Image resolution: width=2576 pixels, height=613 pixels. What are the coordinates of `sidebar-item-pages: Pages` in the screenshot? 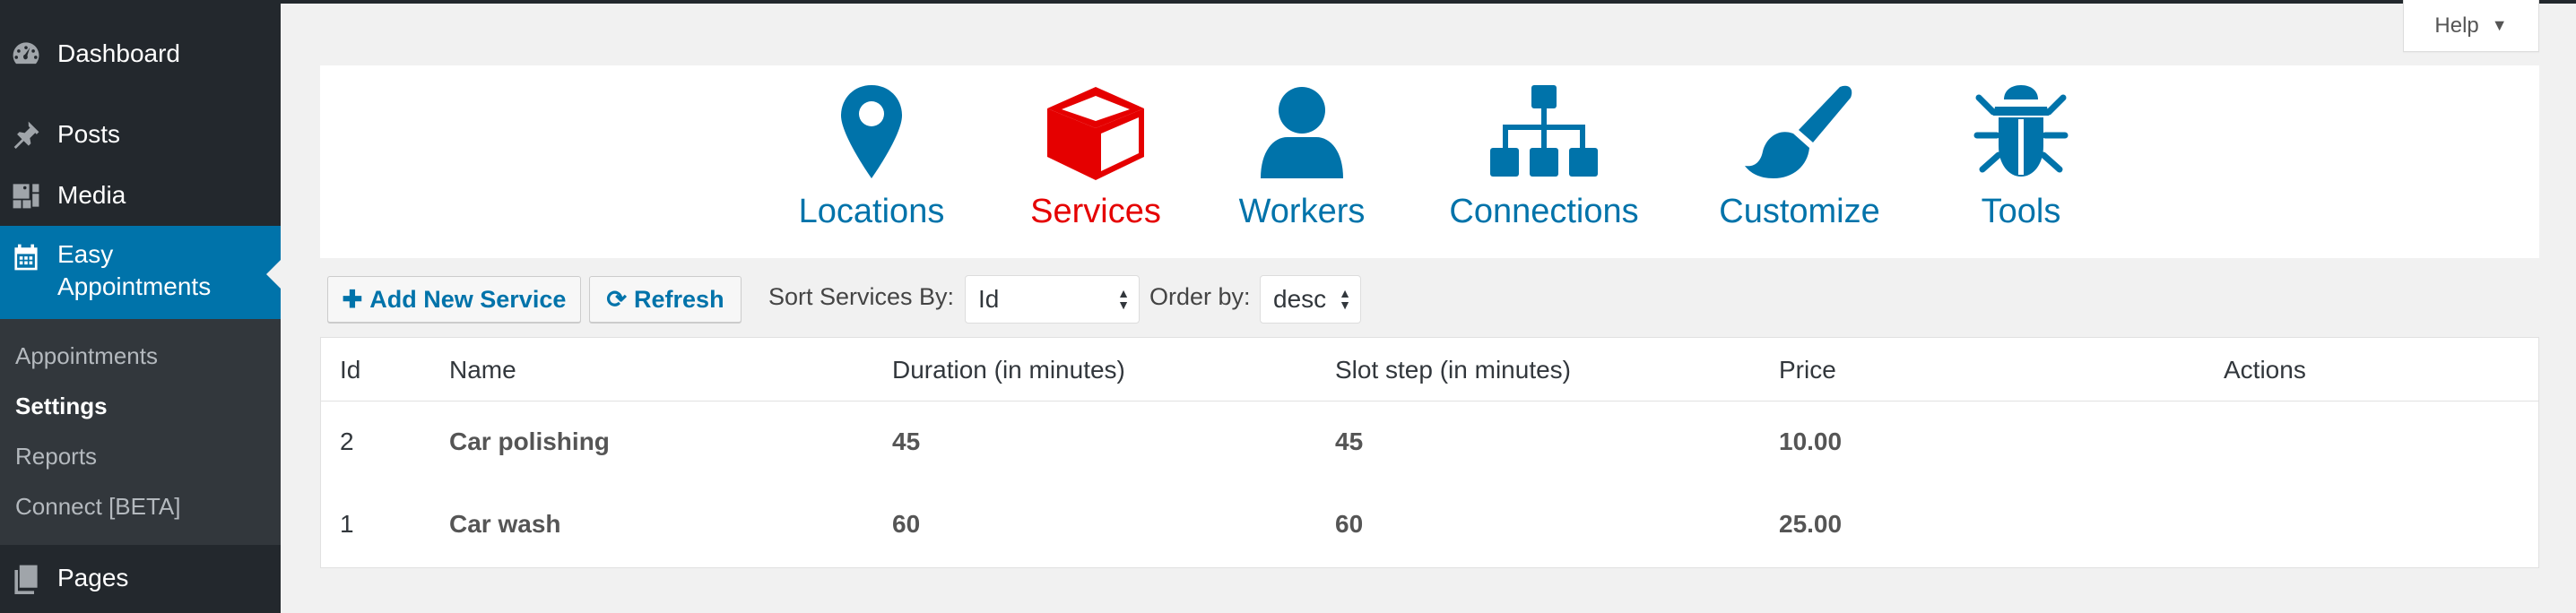 It's located at (140, 578).